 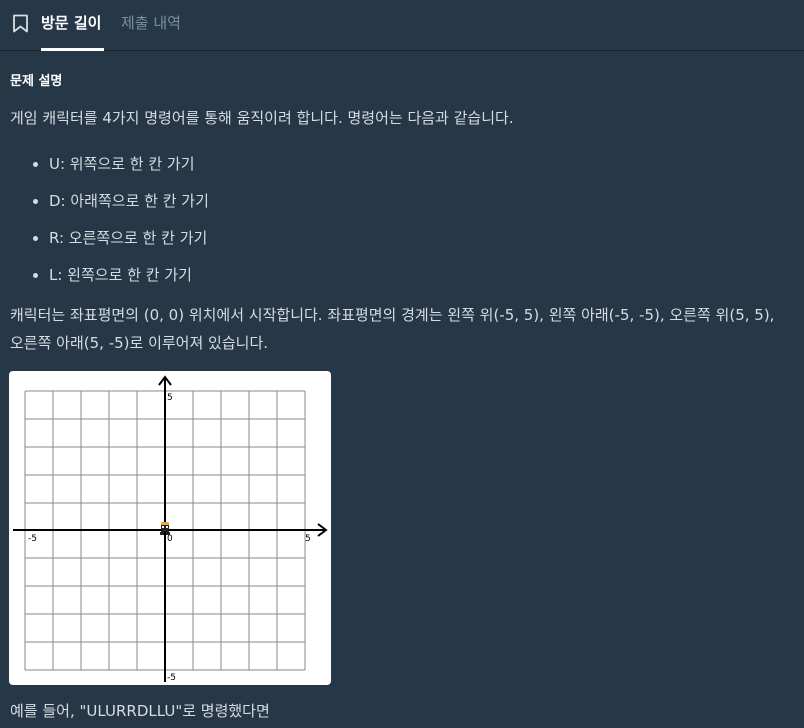 I want to click on axis-label-x-left: -5, so click(x=32, y=539).